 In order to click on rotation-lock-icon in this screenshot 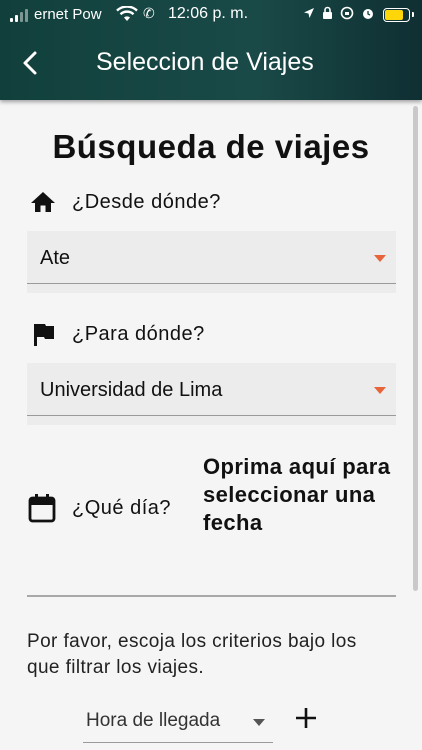, I will do `click(347, 13)`.